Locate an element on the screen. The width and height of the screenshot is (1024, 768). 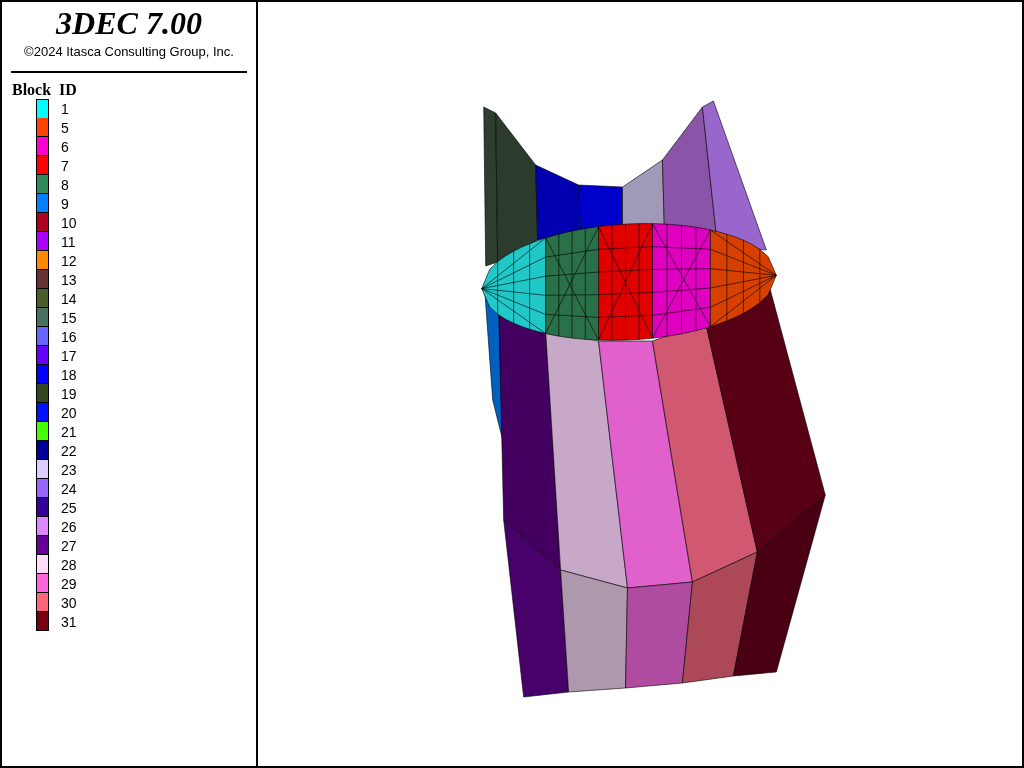
legend-label: 1 is located at coordinates (65, 108).